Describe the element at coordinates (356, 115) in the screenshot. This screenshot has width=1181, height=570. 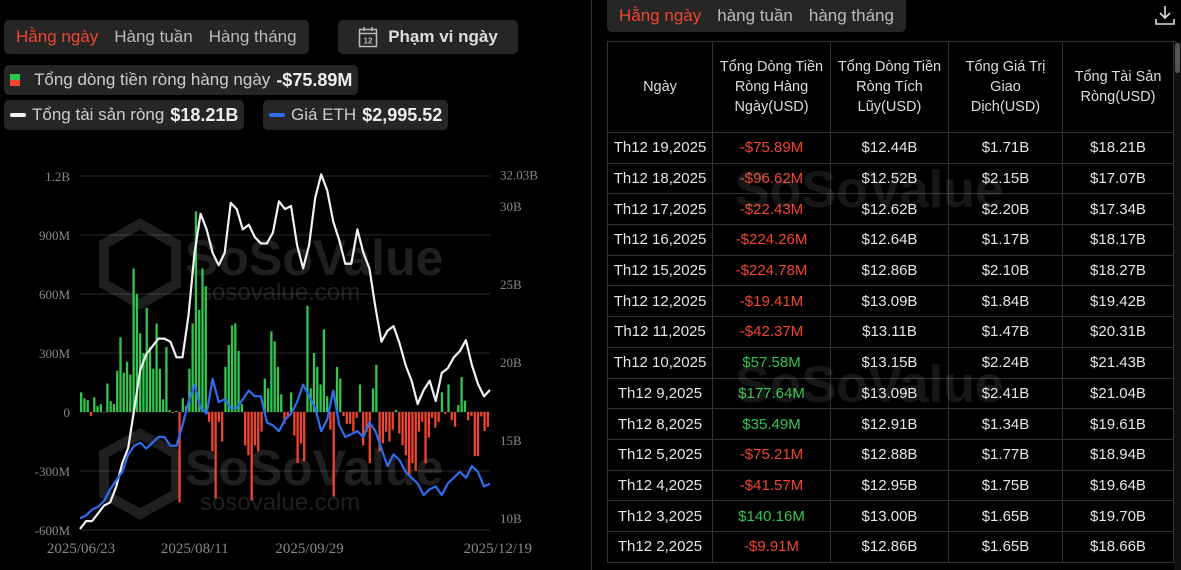
I see `legend-eth-price: Giá ETH $2,995.52` at that location.